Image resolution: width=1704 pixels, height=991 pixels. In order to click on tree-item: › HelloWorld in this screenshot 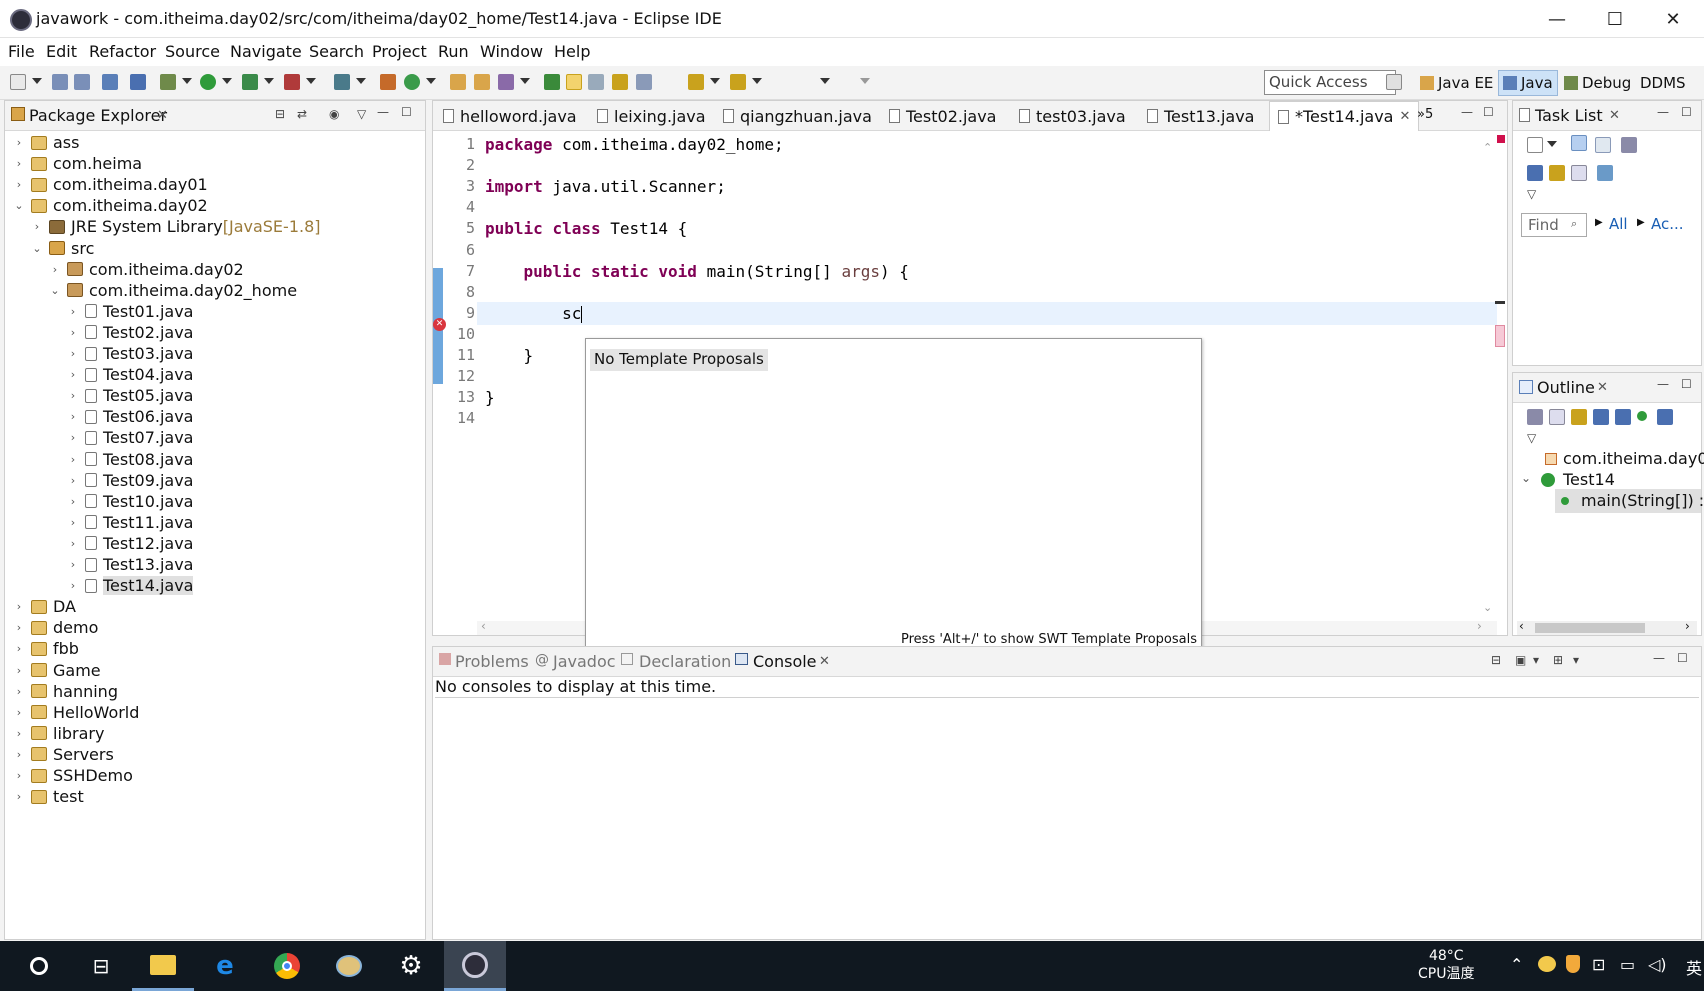, I will do `click(76, 712)`.